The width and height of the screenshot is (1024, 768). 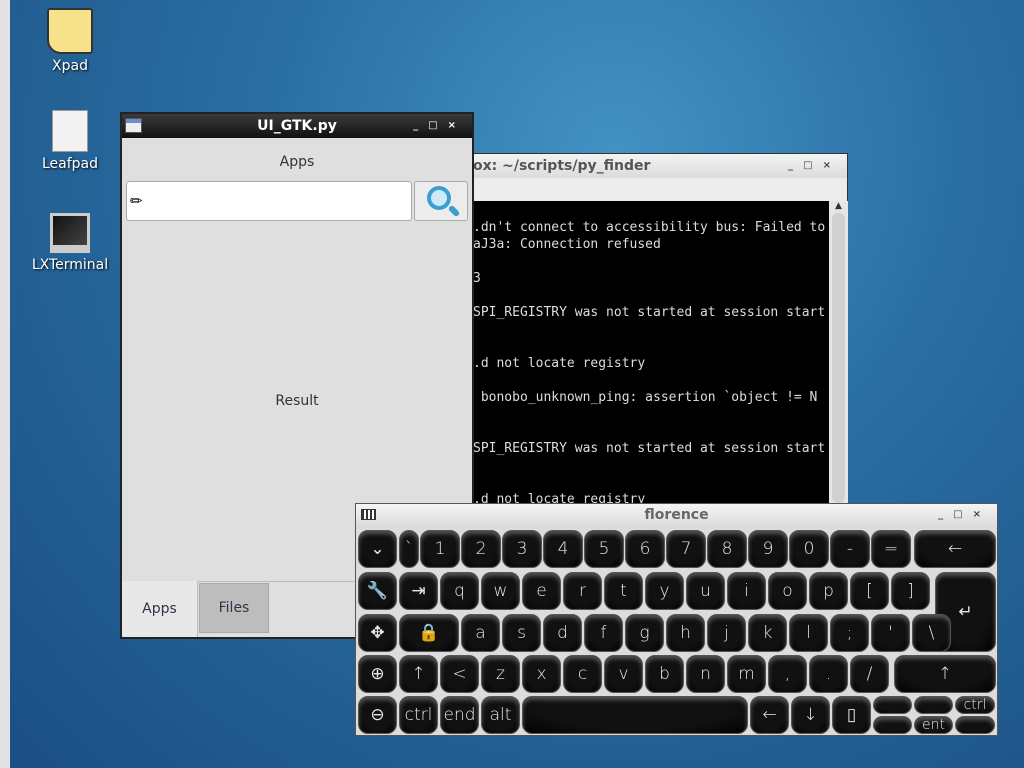 I want to click on key-s: s, so click(x=521, y=633).